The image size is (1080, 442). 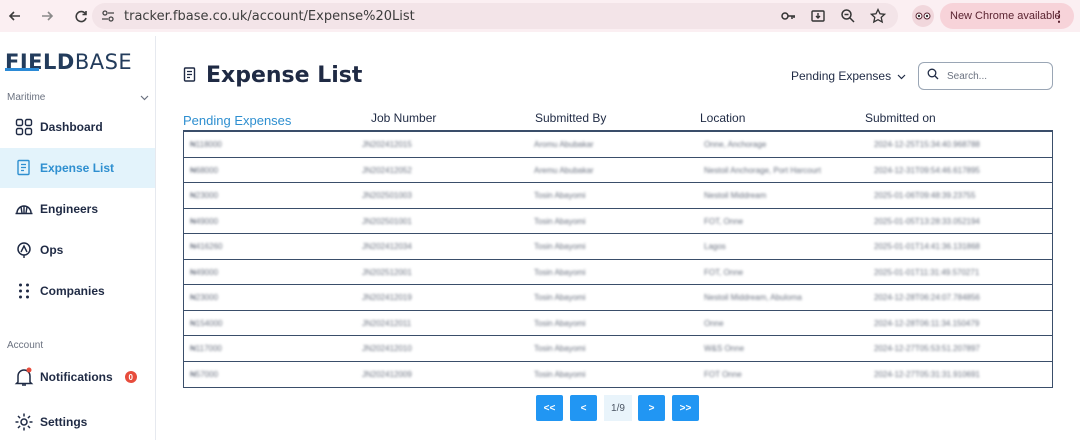 I want to click on location-cell: FOT Onne, so click(x=723, y=374).